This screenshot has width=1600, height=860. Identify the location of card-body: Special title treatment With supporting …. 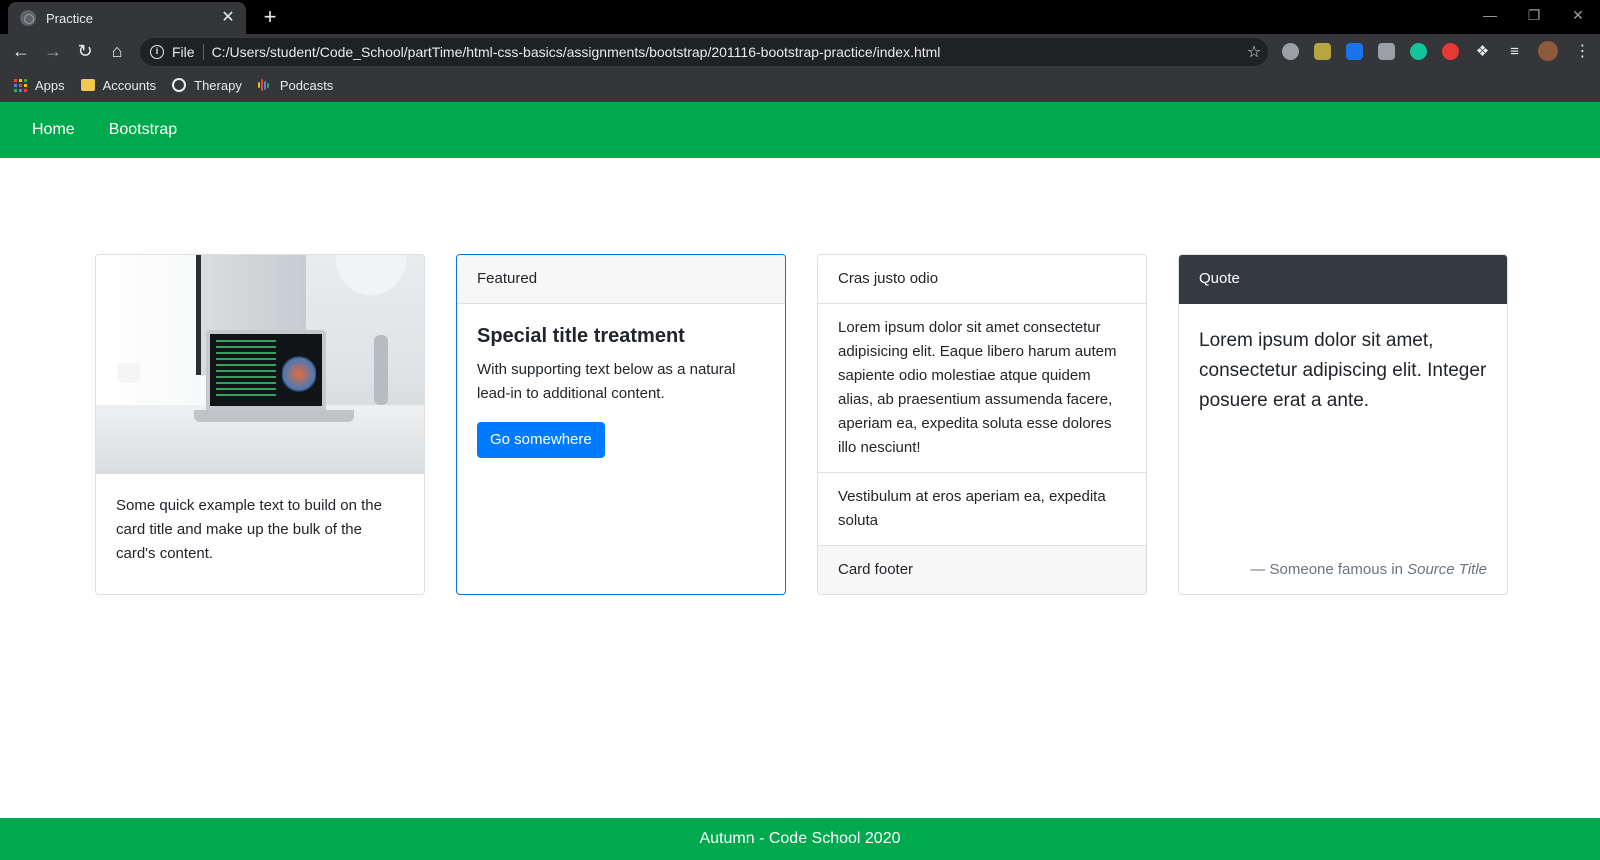
(621, 391).